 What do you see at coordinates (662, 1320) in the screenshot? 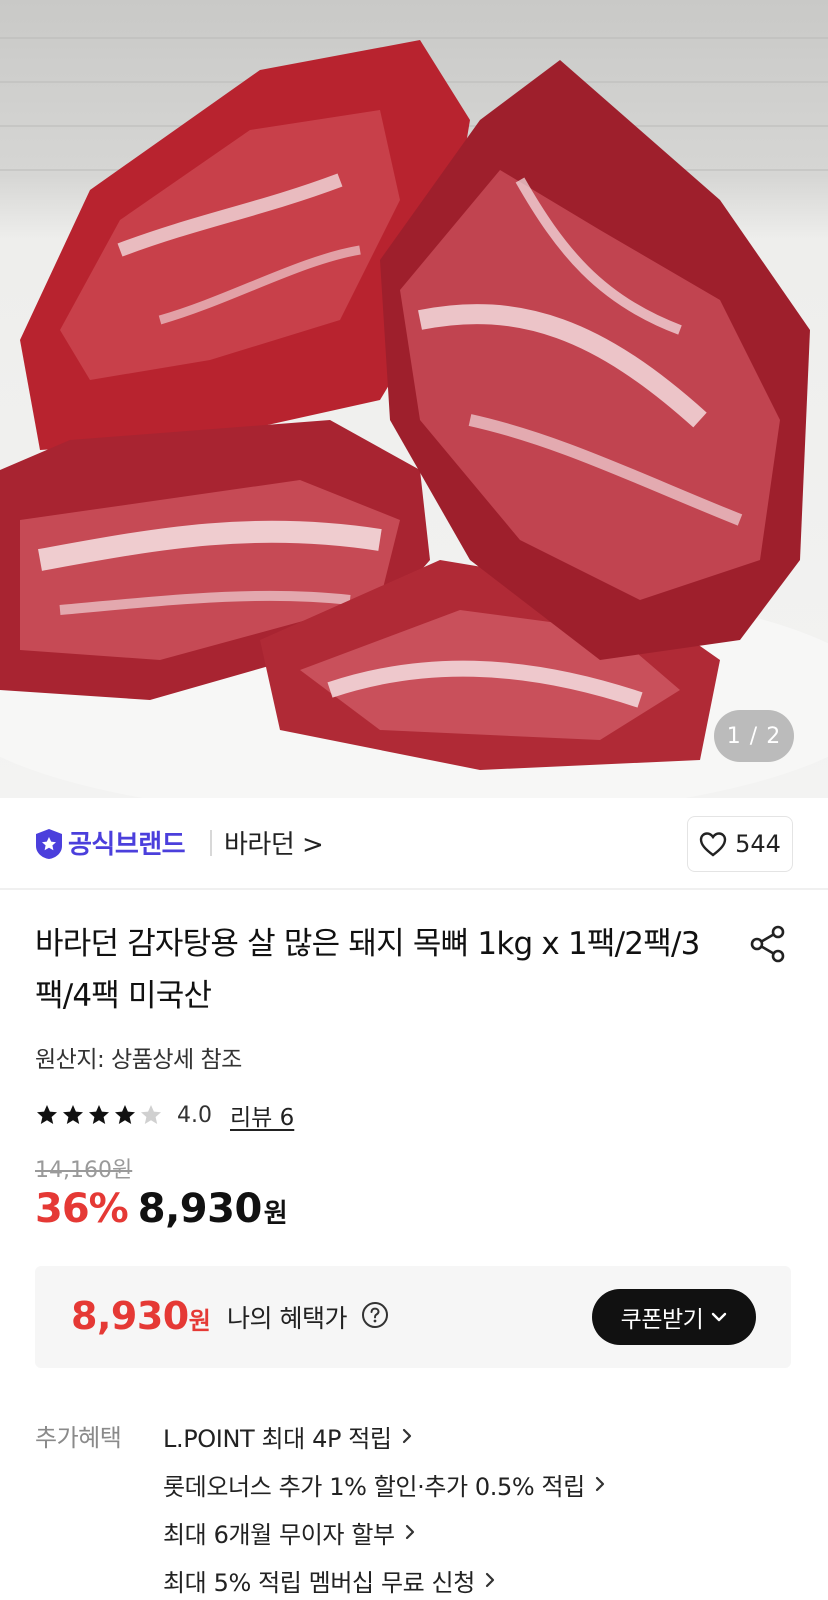
I see `coupon-button-label: 쿠폰받기` at bounding box center [662, 1320].